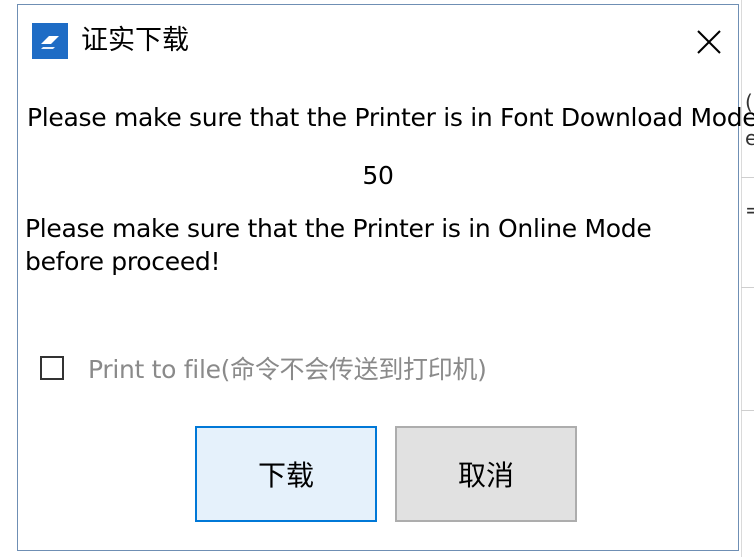  I want to click on cancel-button: 取消, so click(486, 474).